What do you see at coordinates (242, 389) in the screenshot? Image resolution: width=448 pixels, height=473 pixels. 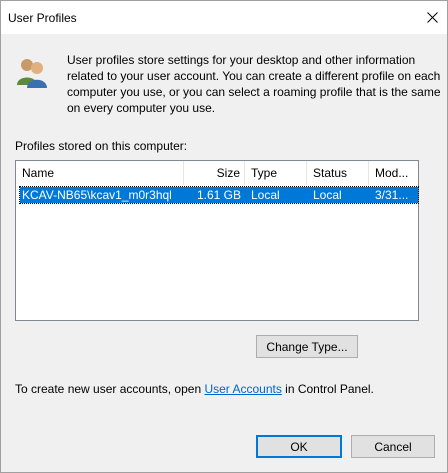 I see `user-accounts-link: User Accounts` at bounding box center [242, 389].